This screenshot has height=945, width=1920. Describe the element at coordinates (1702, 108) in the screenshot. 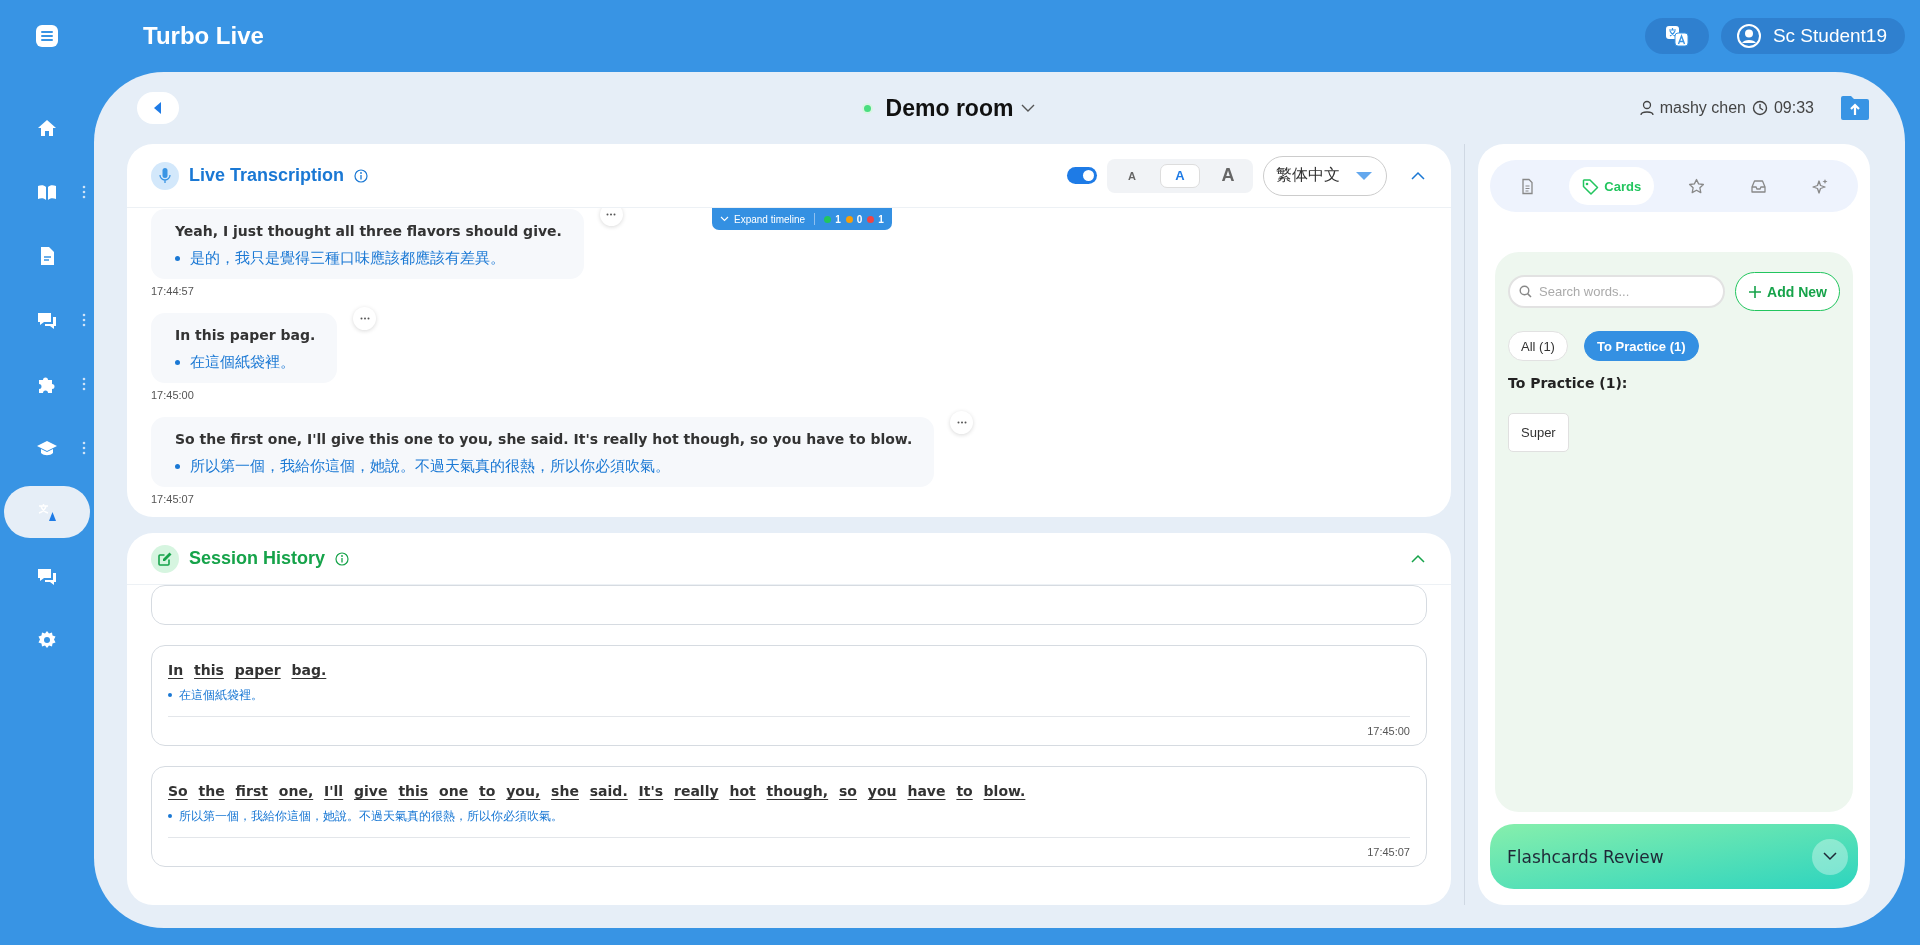

I see `host-name: mashy chen` at that location.